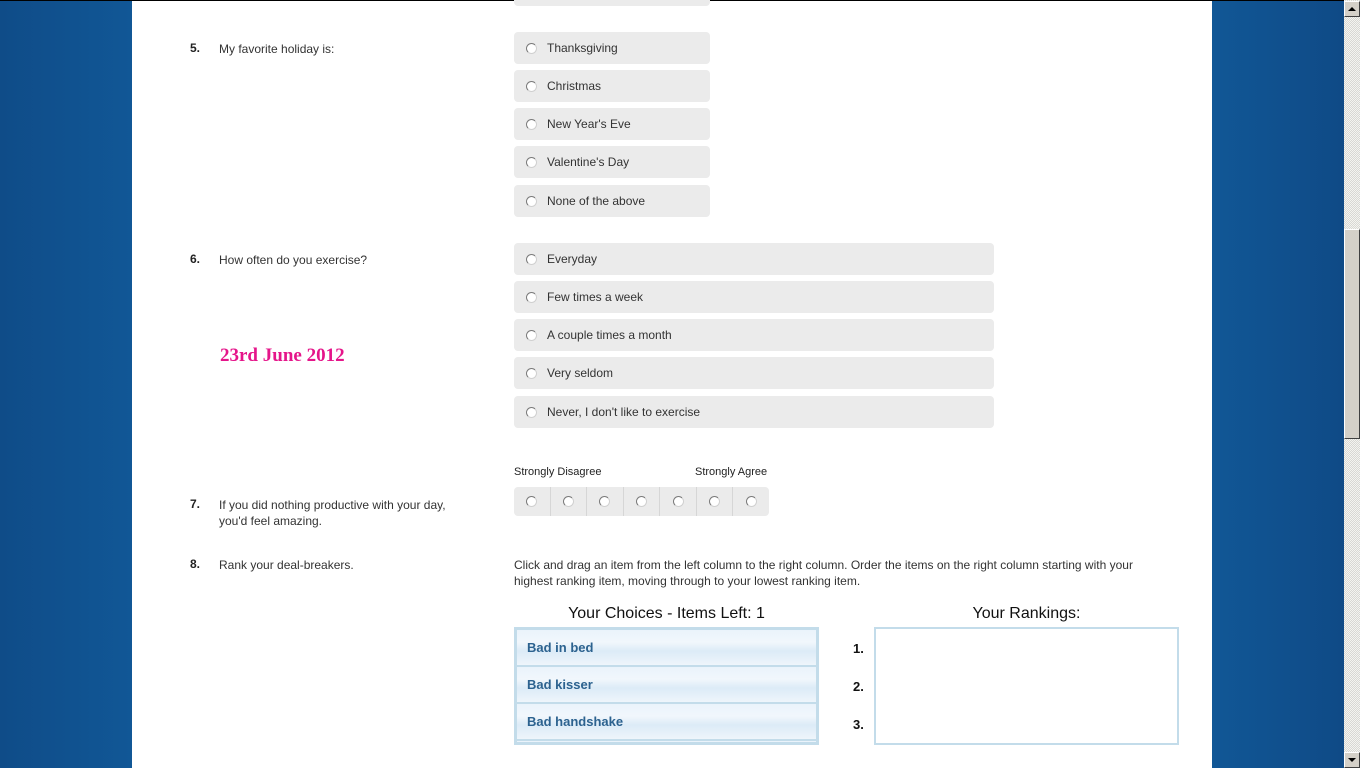 This screenshot has width=1360, height=768. What do you see at coordinates (282, 355) in the screenshot?
I see `date-stamp: 23rd June 2012` at bounding box center [282, 355].